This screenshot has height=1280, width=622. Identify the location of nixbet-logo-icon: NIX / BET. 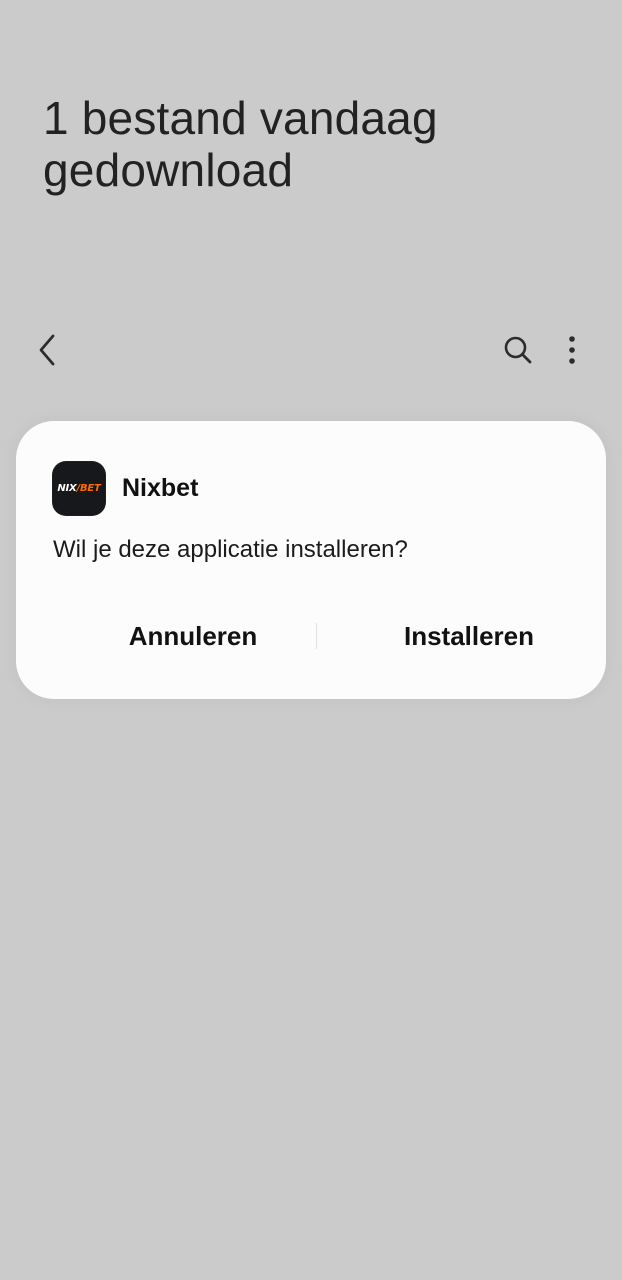
(79, 488).